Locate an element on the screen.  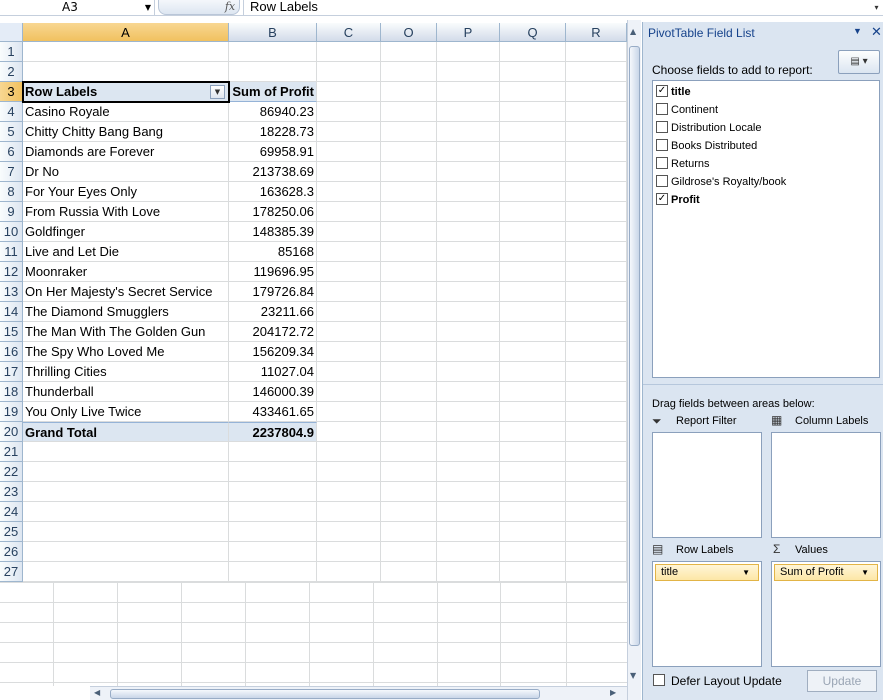
update-button: Update is located at coordinates (842, 681).